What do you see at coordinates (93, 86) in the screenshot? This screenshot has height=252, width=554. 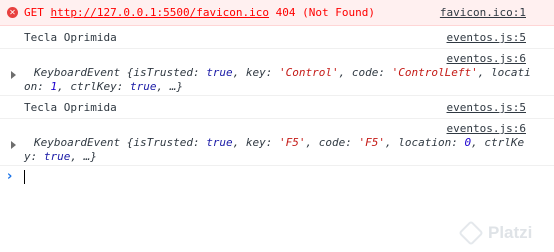 I see `ctrlkey-label: , ctrlKey:` at bounding box center [93, 86].